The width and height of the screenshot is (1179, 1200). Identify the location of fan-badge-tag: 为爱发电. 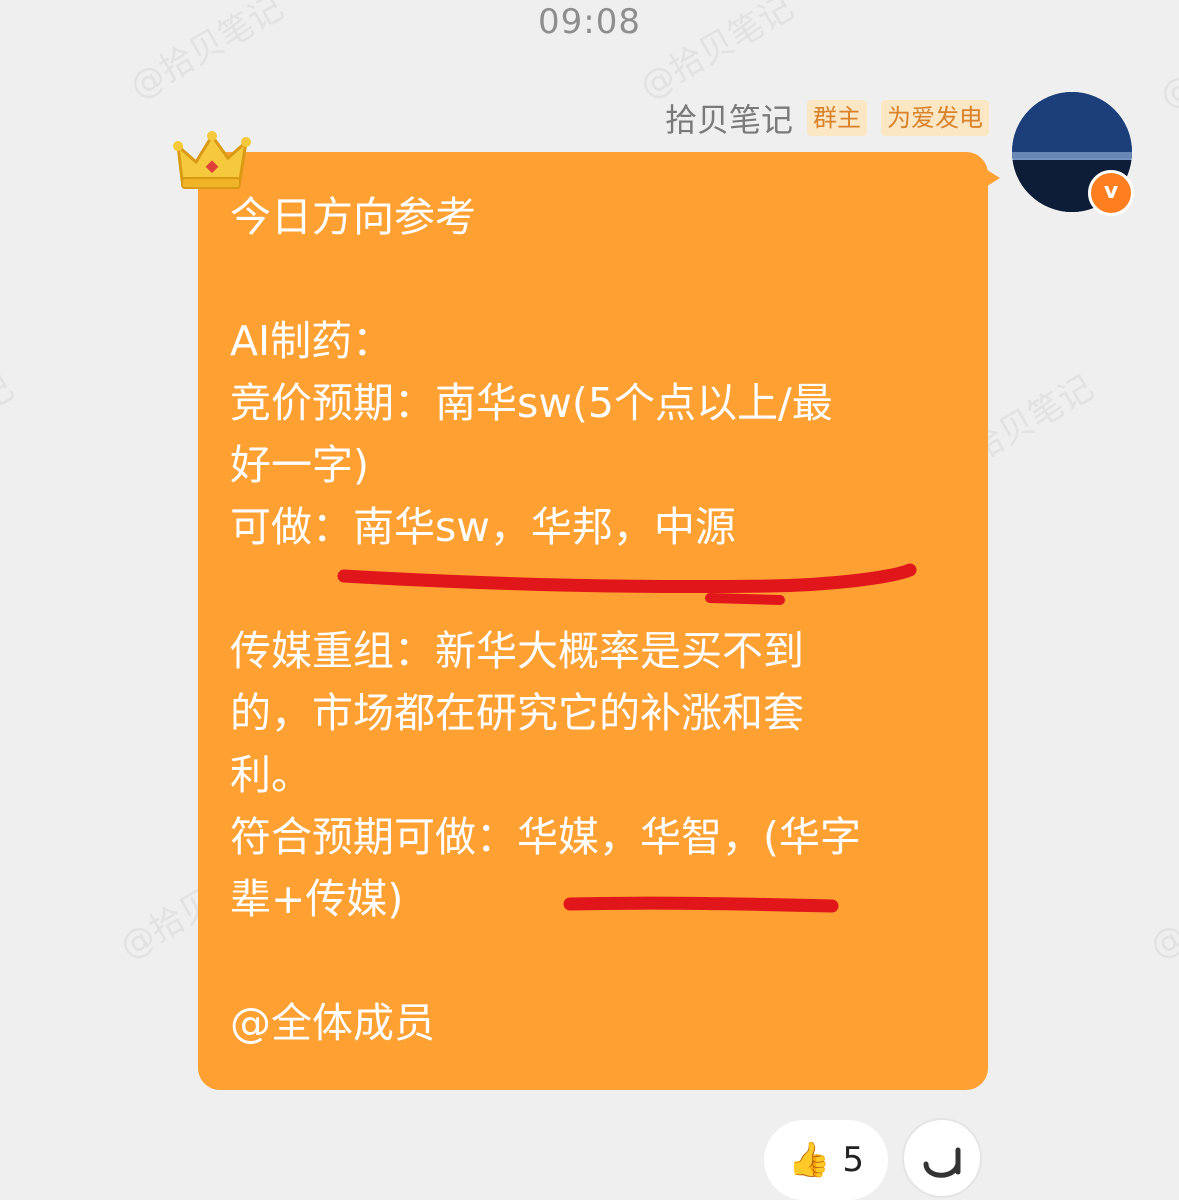
(935, 118).